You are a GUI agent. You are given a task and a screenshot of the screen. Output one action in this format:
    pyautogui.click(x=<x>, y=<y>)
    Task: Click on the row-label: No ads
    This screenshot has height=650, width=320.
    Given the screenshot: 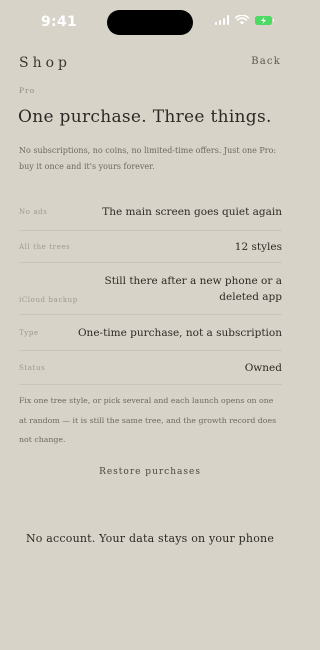 What is the action you would take?
    pyautogui.click(x=33, y=211)
    